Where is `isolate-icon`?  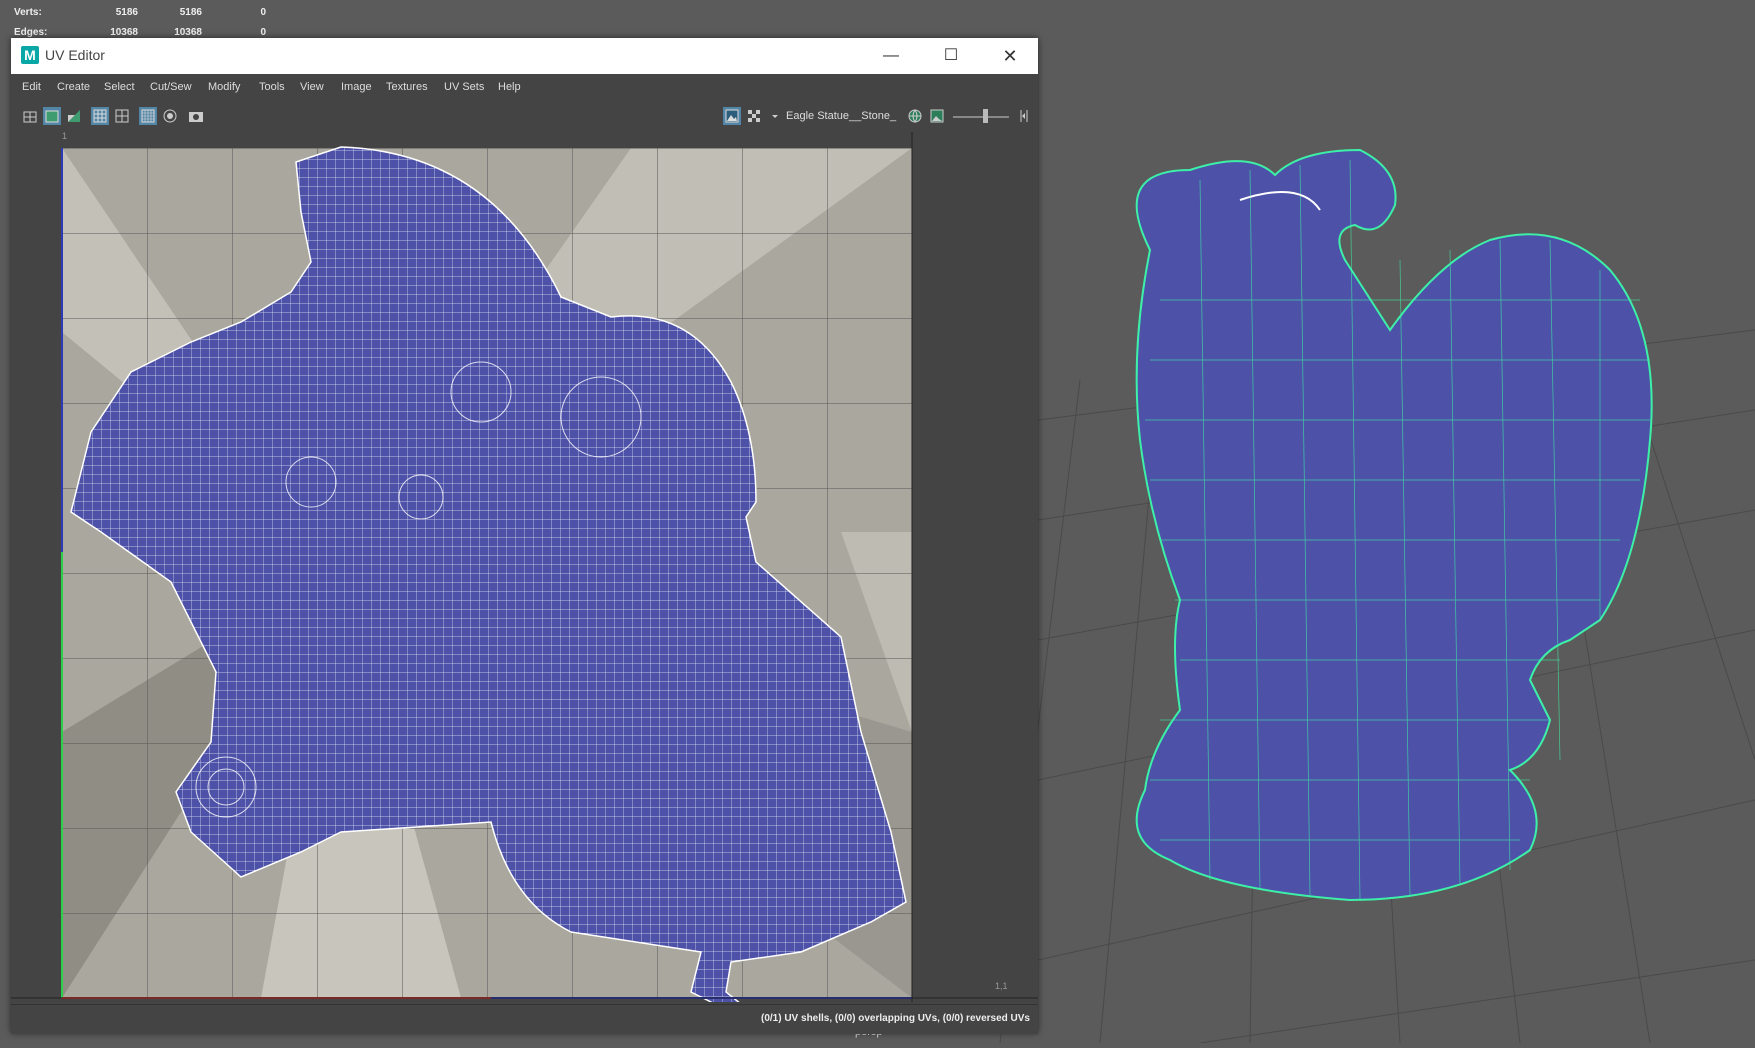
isolate-icon is located at coordinates (170, 116).